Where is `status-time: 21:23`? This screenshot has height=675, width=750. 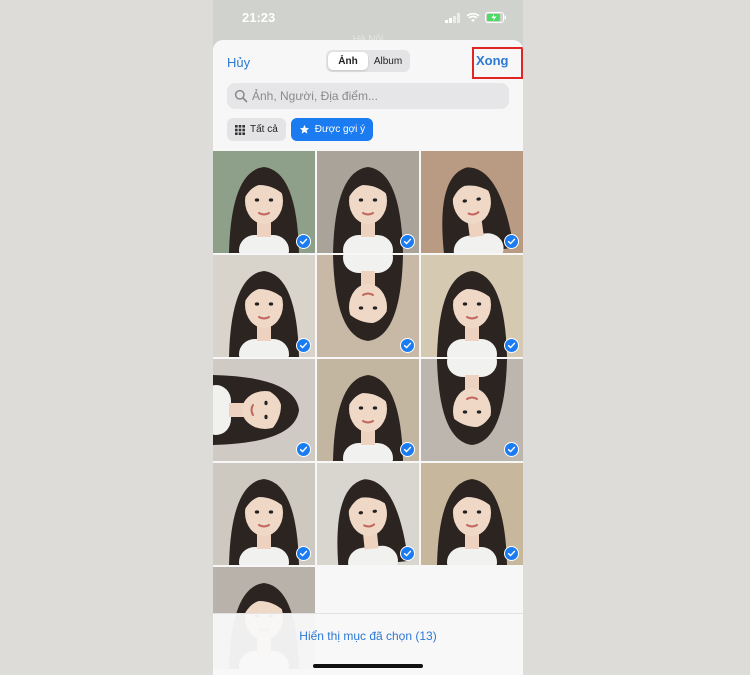 status-time: 21:23 is located at coordinates (259, 17).